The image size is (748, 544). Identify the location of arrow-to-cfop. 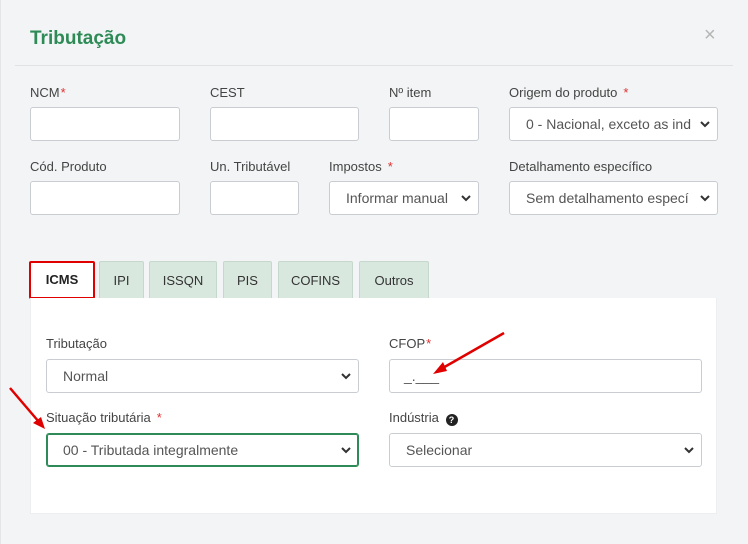
(469, 352).